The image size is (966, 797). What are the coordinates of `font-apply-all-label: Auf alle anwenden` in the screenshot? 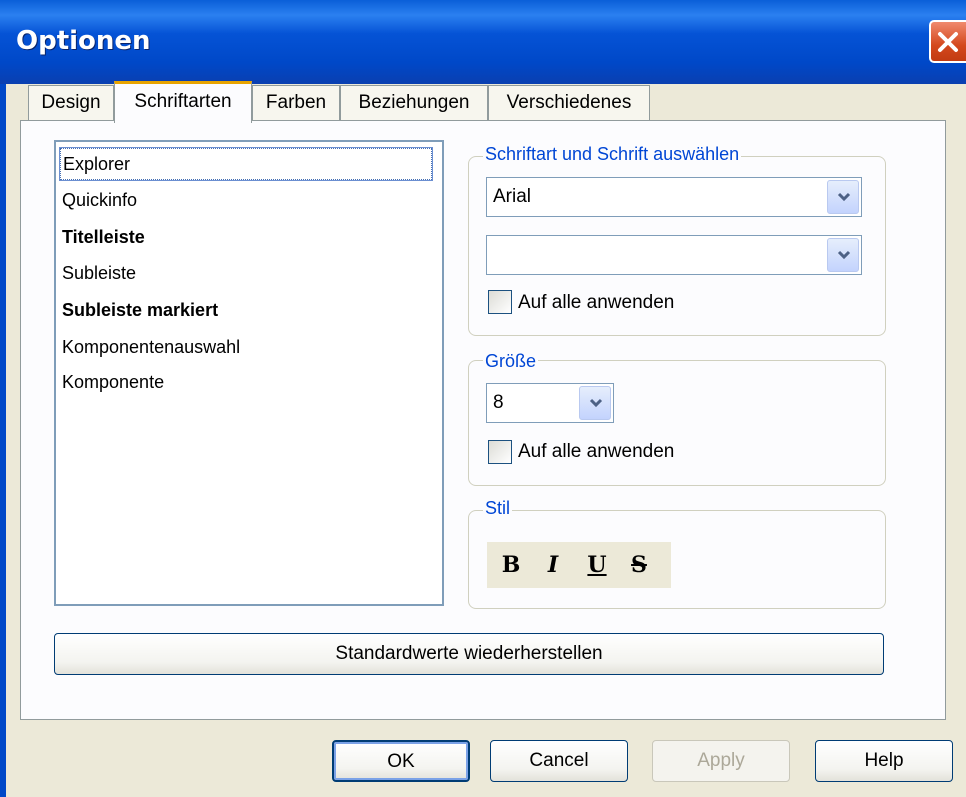 It's located at (596, 302).